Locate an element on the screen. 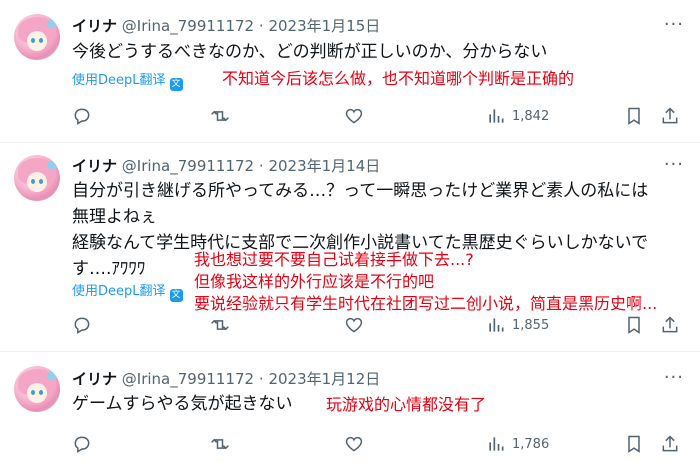  tweet-text: ゲームすらやる気が起きない is located at coordinates (182, 404).